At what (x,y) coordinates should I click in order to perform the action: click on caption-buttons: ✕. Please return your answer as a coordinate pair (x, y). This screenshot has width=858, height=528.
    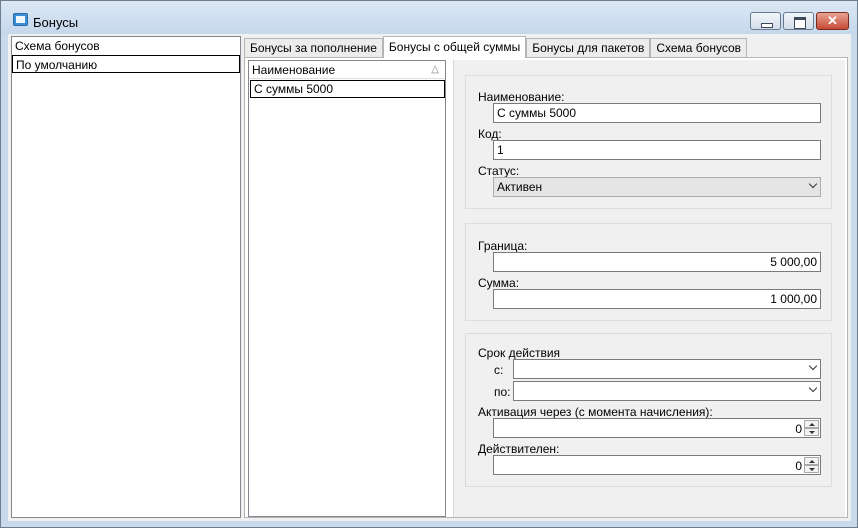
    Looking at the image, I should click on (799, 21).